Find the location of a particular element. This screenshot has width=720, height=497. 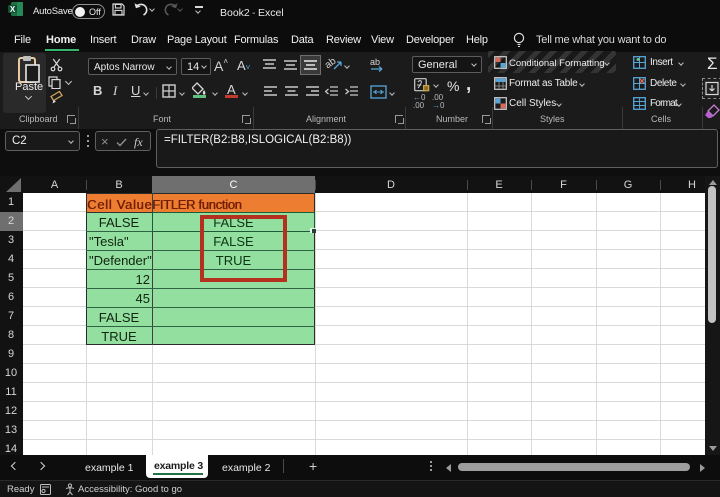

svg-text: X is located at coordinates (13, 9).